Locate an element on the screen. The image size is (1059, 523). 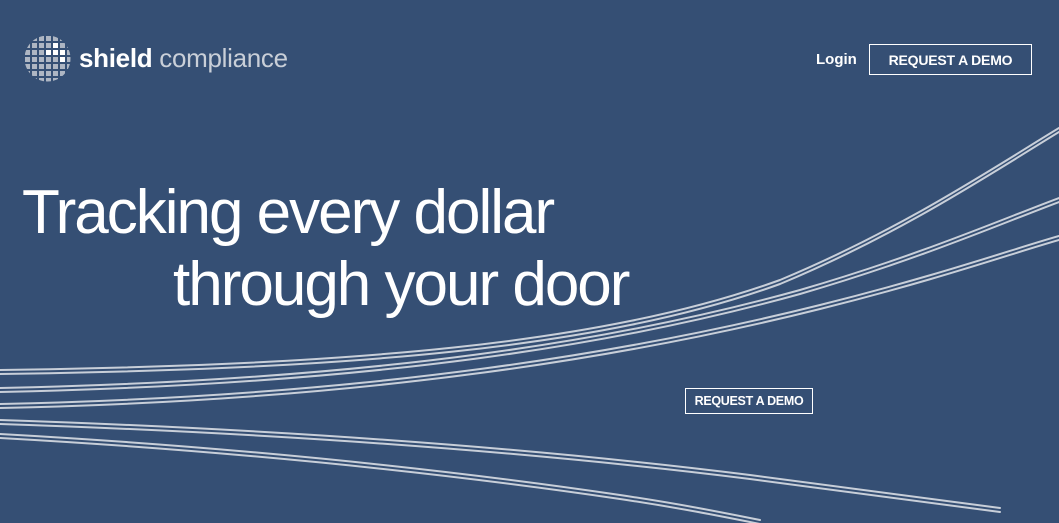
brand-wordmark: shield compliance is located at coordinates (183, 58).